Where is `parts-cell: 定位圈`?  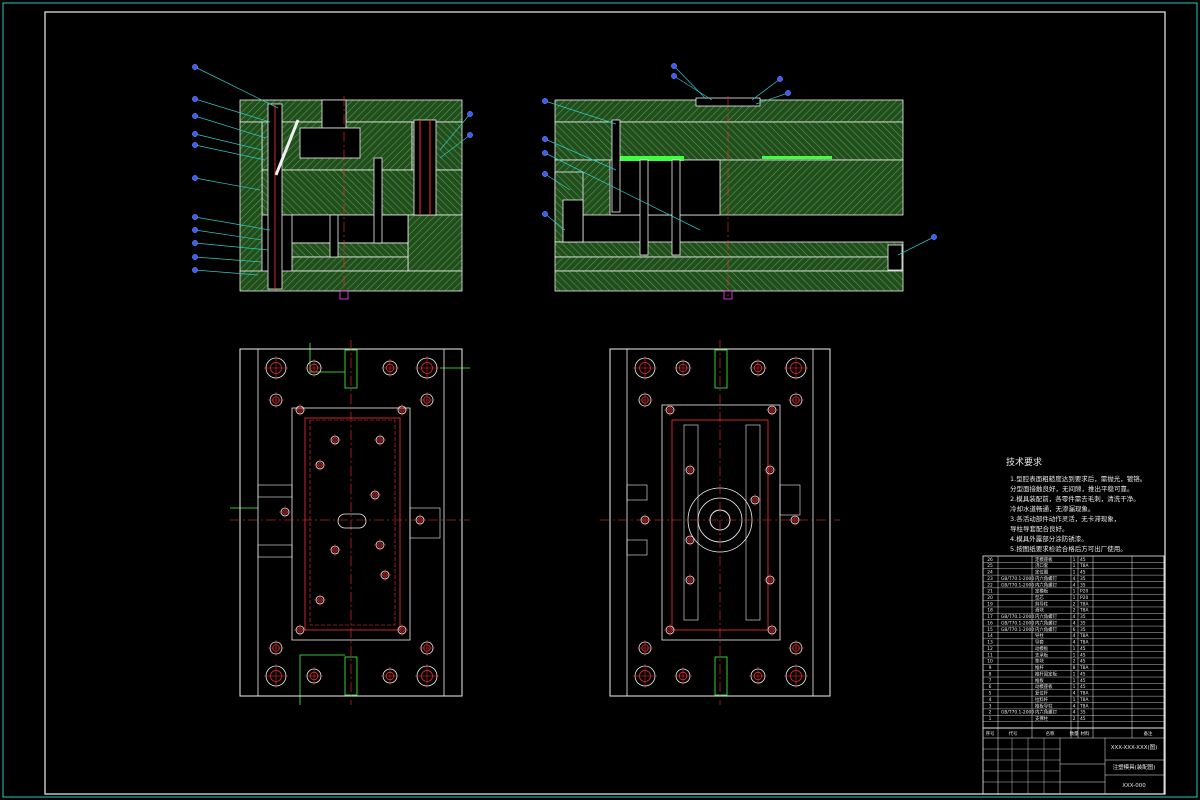
parts-cell: 定位圈 is located at coordinates (1042, 572).